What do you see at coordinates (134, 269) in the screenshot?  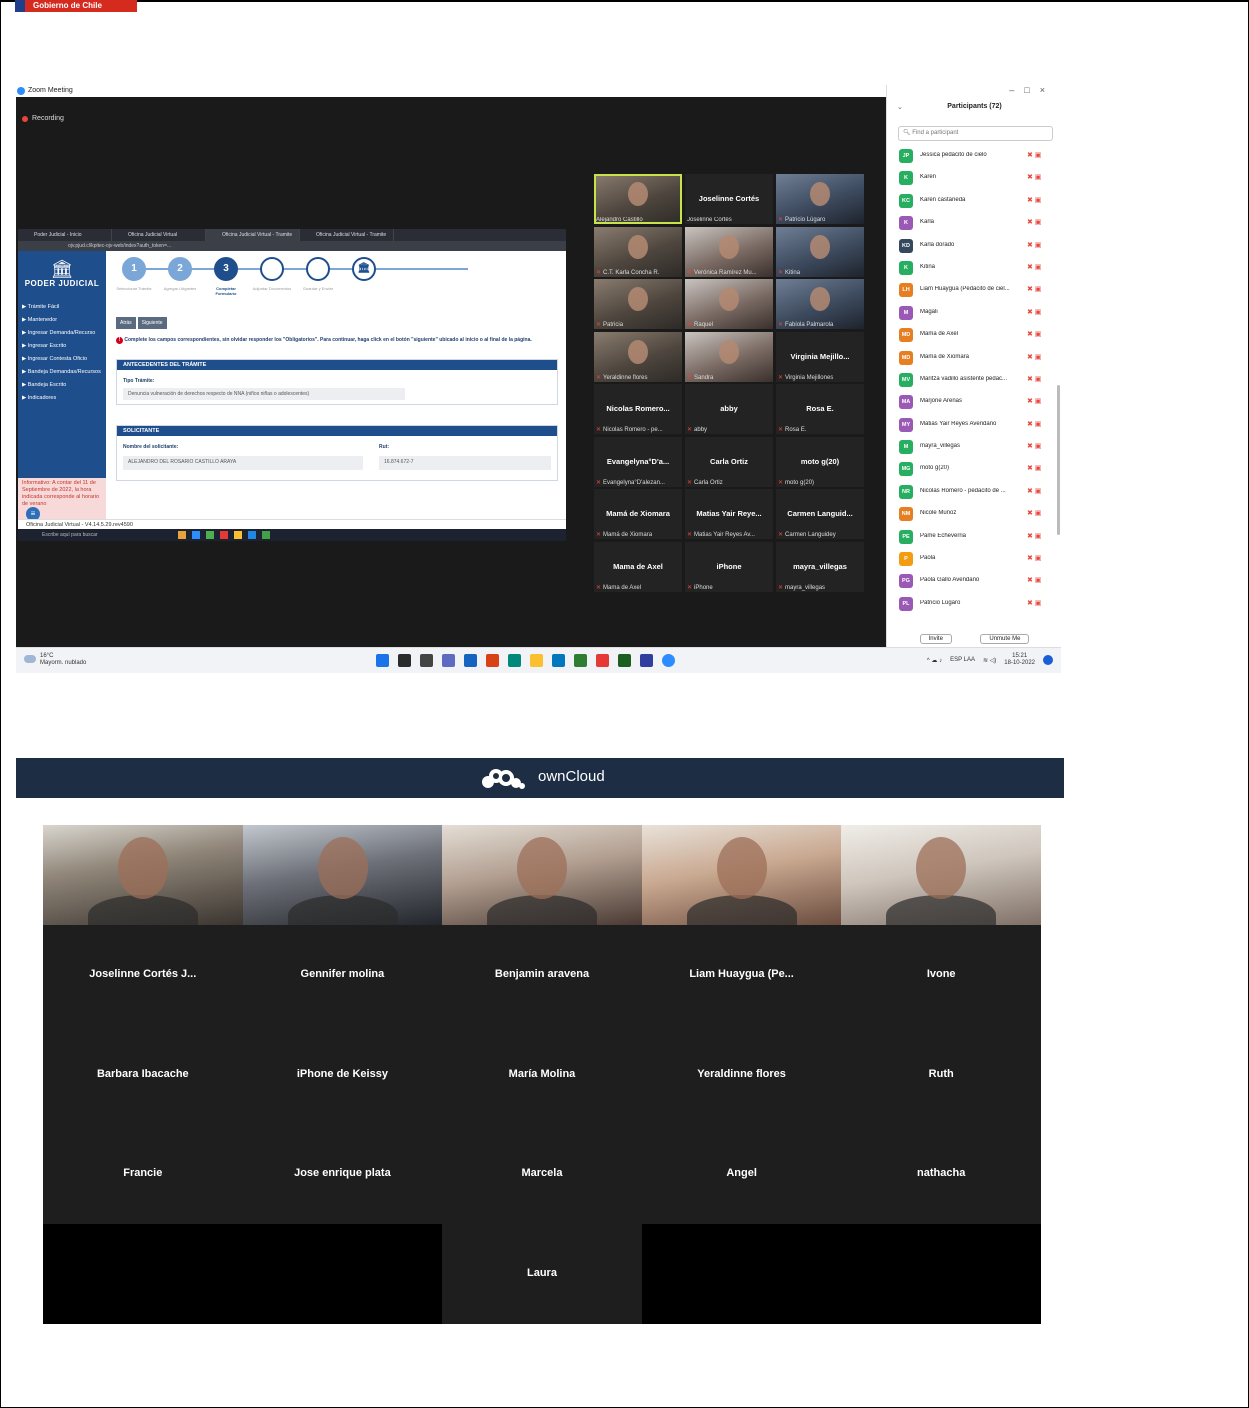 I see `step-1: 1` at bounding box center [134, 269].